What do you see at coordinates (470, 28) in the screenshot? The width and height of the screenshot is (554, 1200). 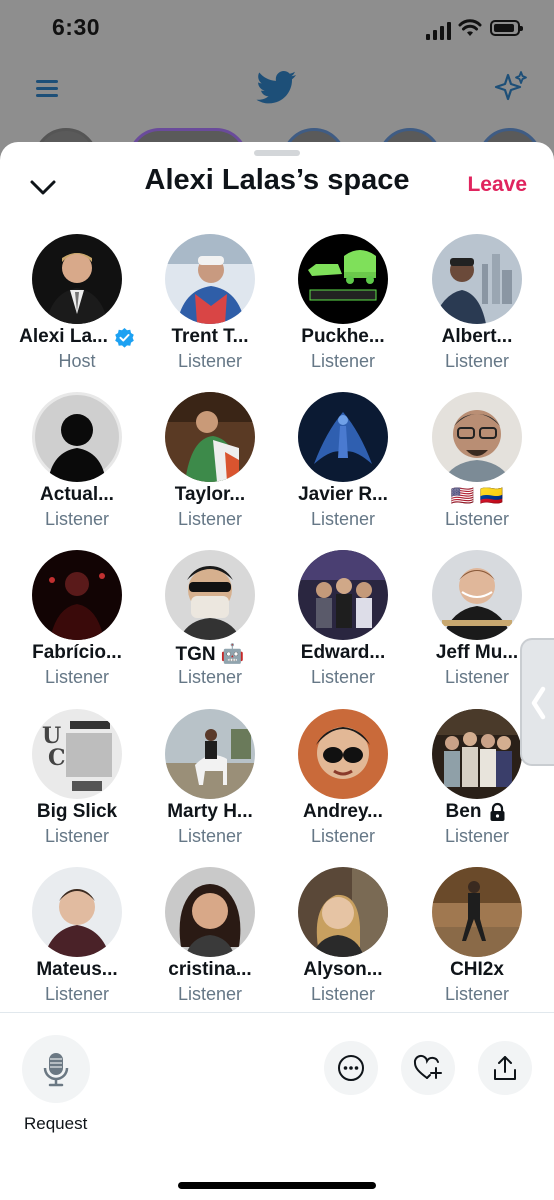 I see `wifi-icon` at bounding box center [470, 28].